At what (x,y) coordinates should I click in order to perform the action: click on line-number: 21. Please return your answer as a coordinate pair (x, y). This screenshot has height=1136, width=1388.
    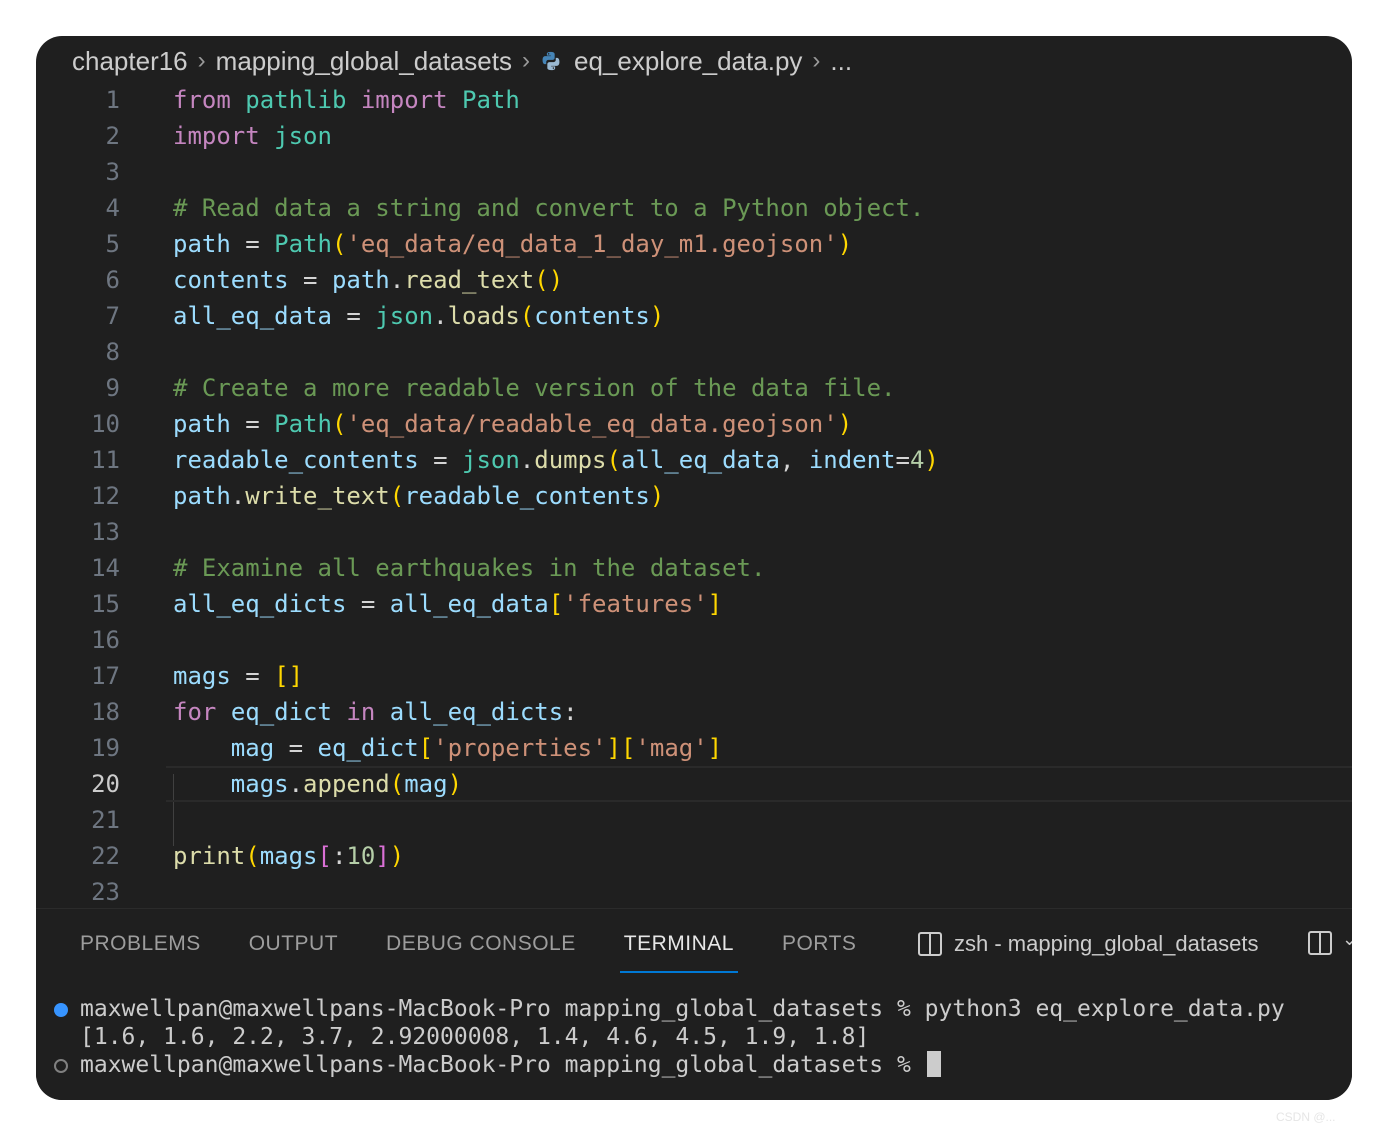
    Looking at the image, I should click on (78, 820).